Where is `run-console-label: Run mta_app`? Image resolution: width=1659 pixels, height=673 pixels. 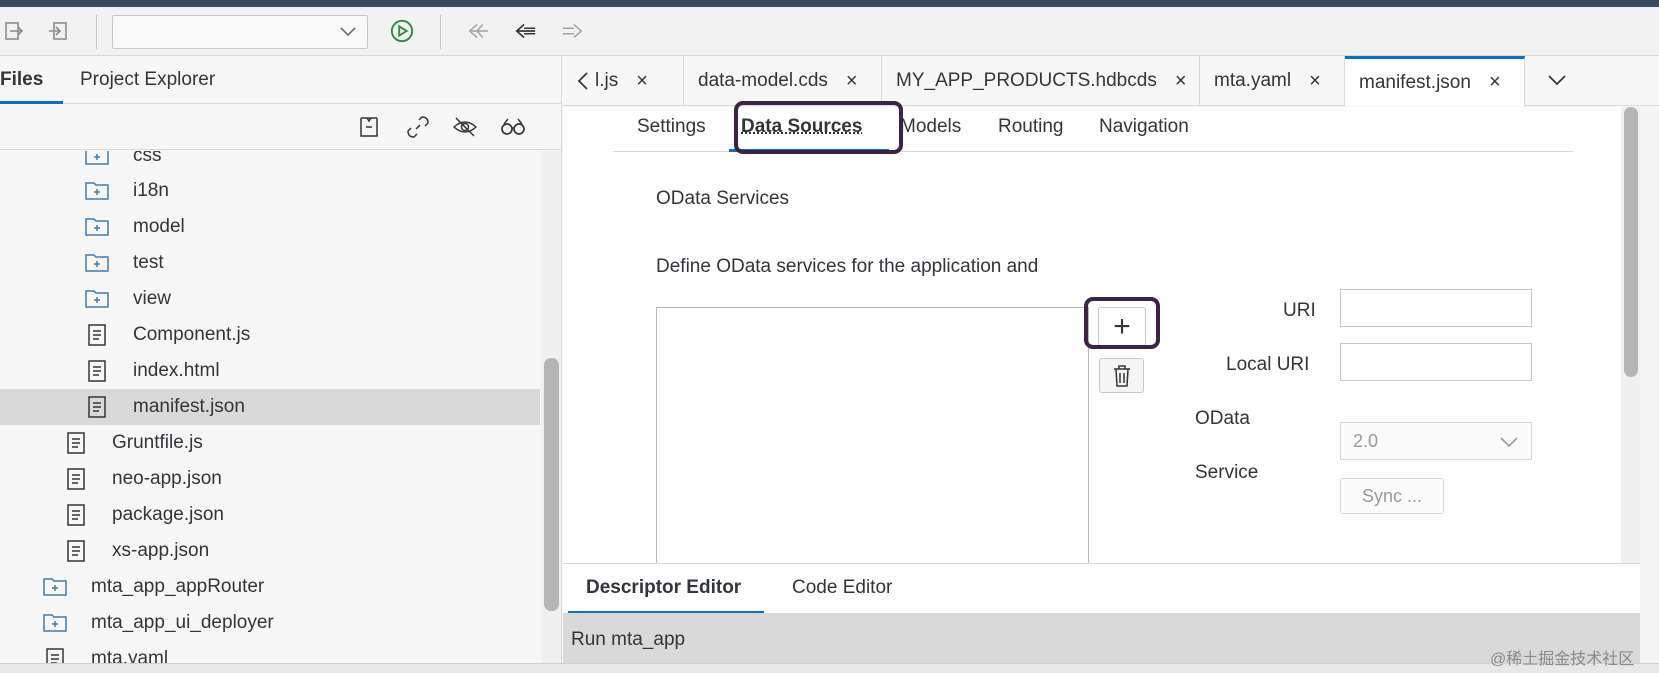
run-console-label: Run mta_app is located at coordinates (628, 639).